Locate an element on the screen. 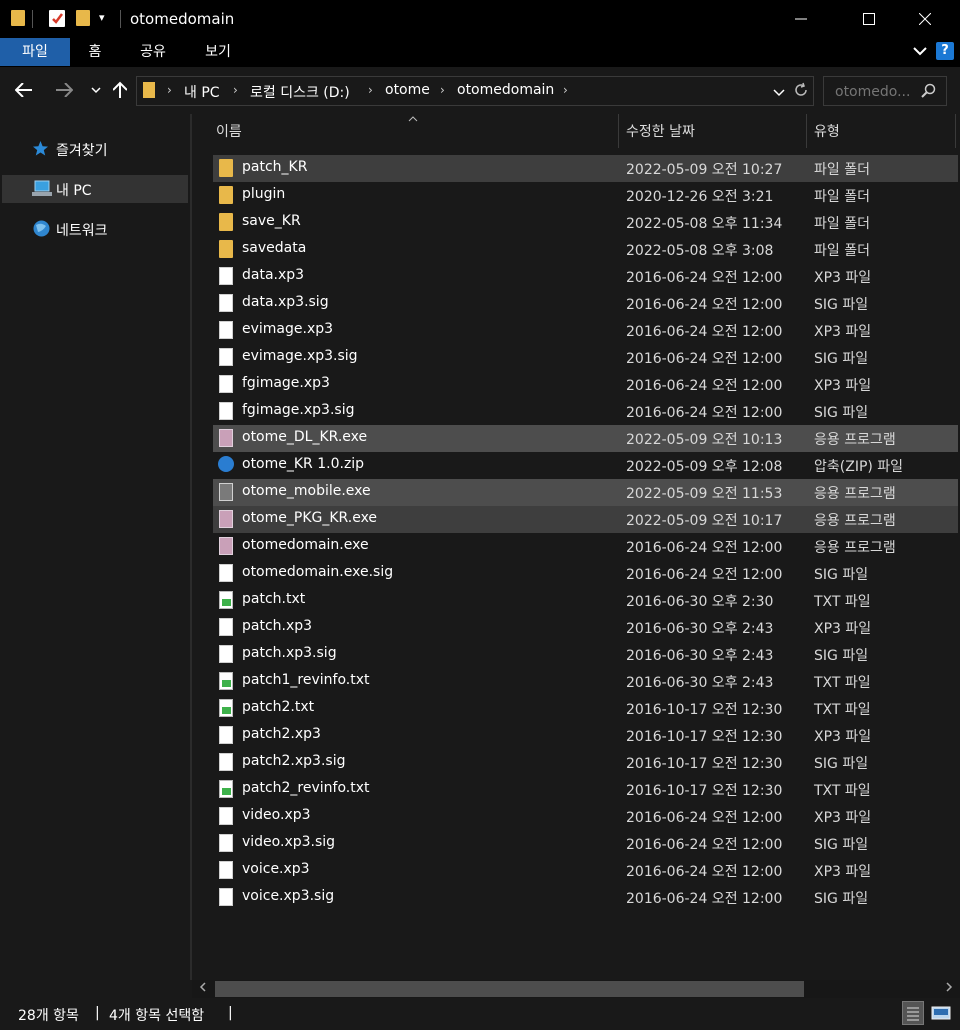  help-icon: ? is located at coordinates (945, 51).